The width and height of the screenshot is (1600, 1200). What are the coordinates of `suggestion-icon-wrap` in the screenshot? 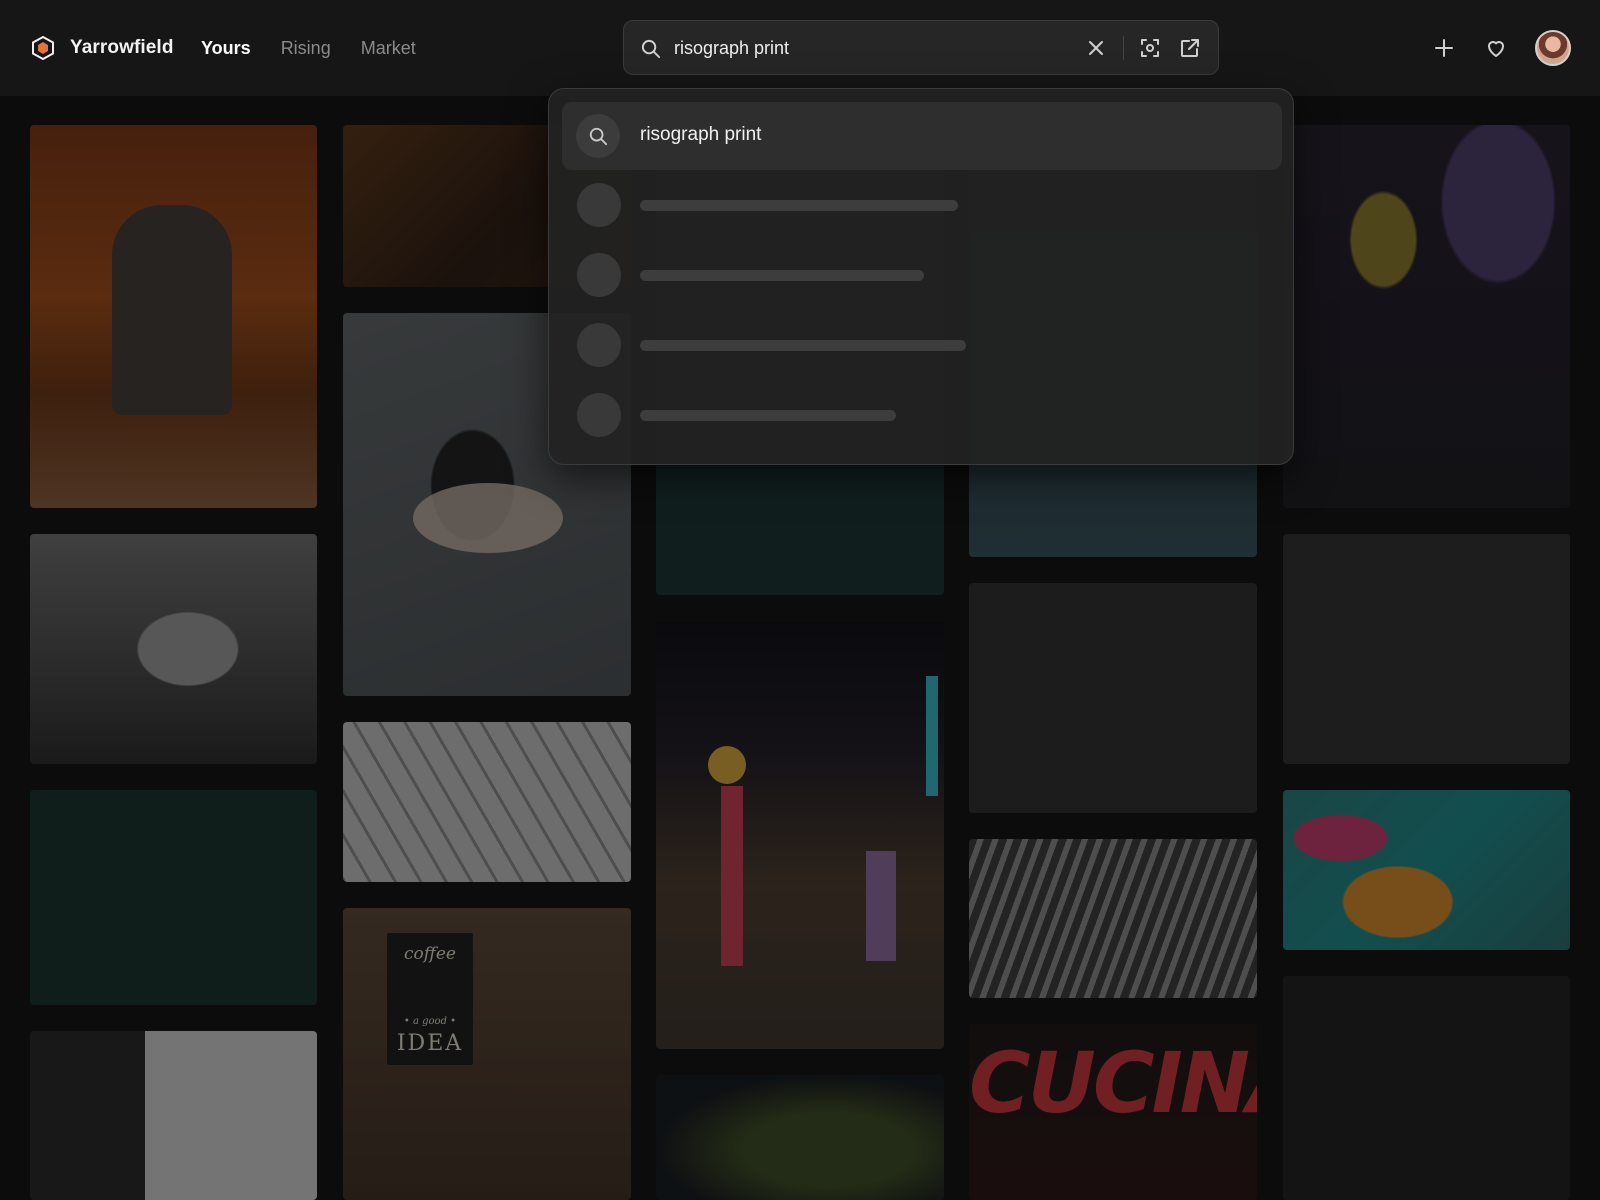 It's located at (598, 136).